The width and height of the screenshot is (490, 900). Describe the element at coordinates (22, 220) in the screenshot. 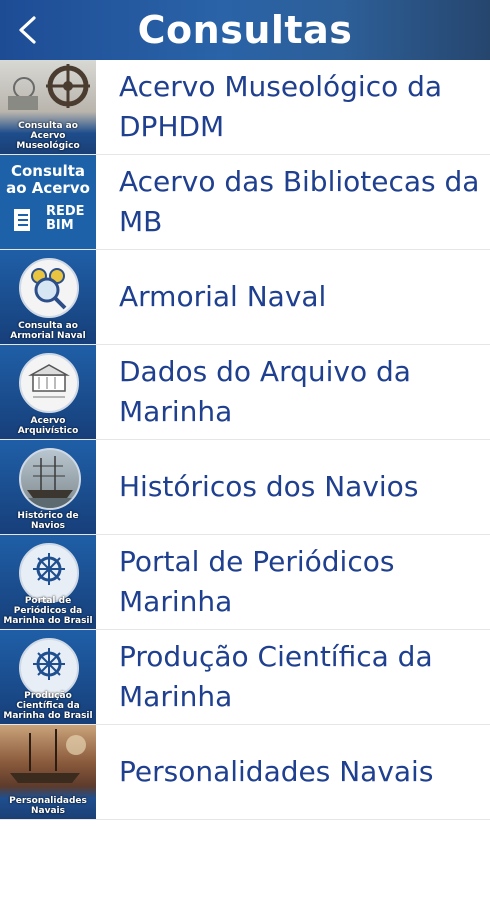

I see `book-icon` at that location.